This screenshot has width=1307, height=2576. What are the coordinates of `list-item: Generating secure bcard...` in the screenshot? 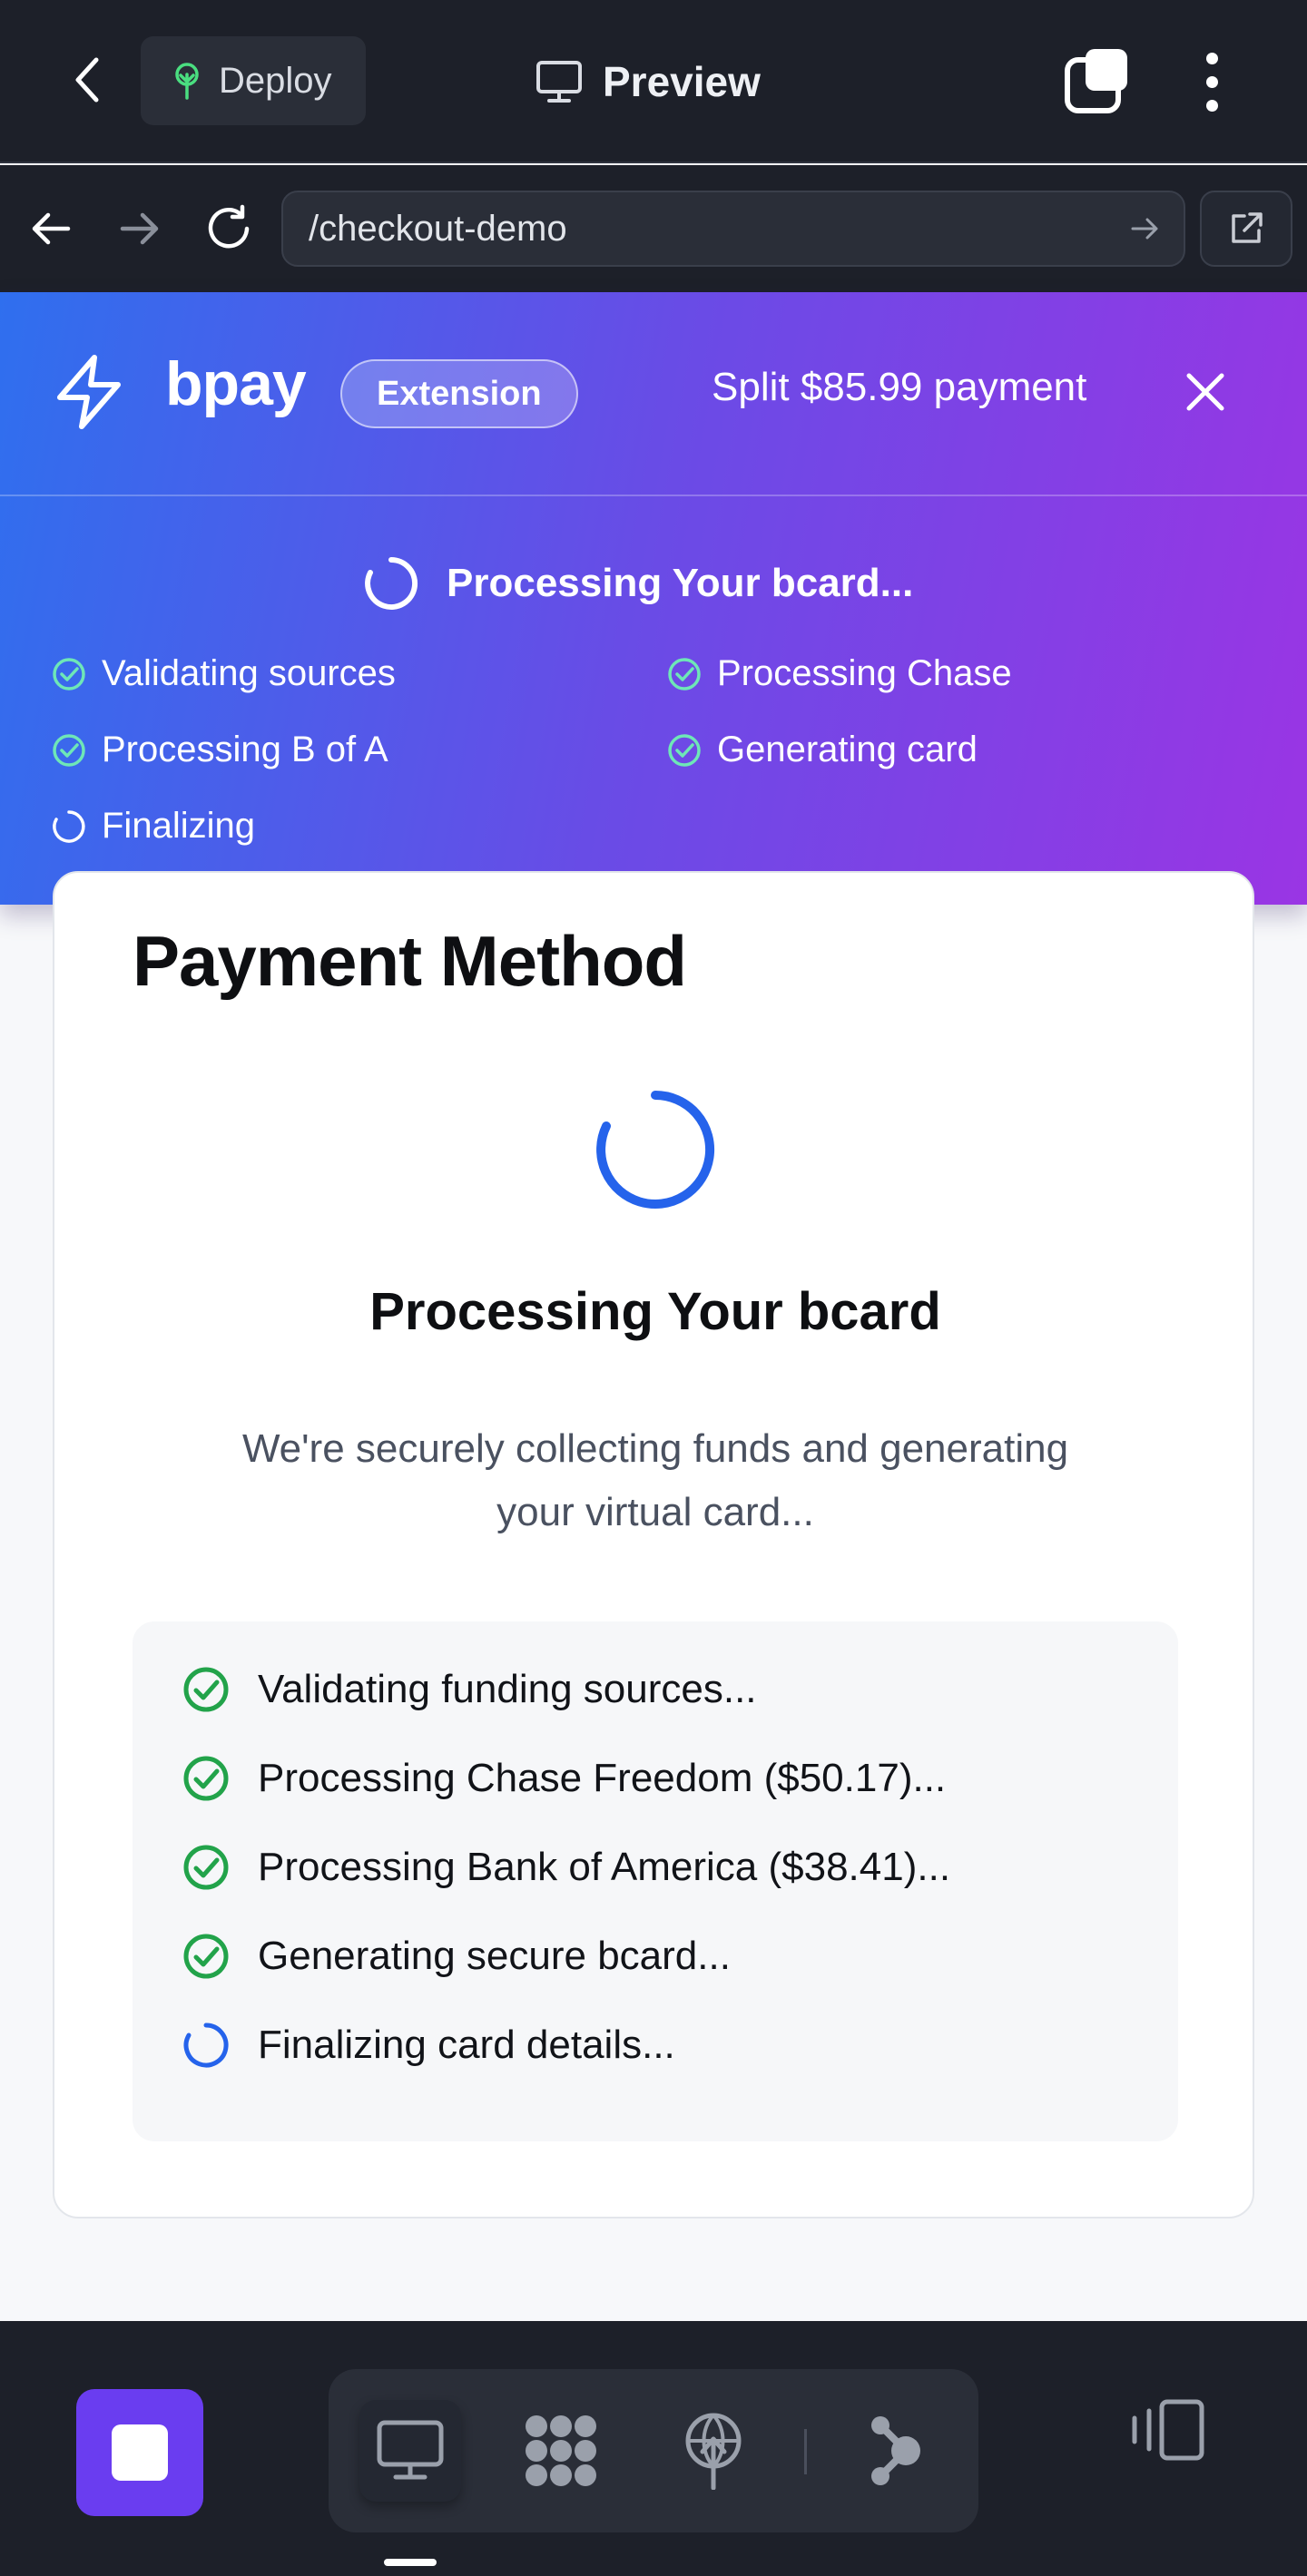 It's located at (456, 1956).